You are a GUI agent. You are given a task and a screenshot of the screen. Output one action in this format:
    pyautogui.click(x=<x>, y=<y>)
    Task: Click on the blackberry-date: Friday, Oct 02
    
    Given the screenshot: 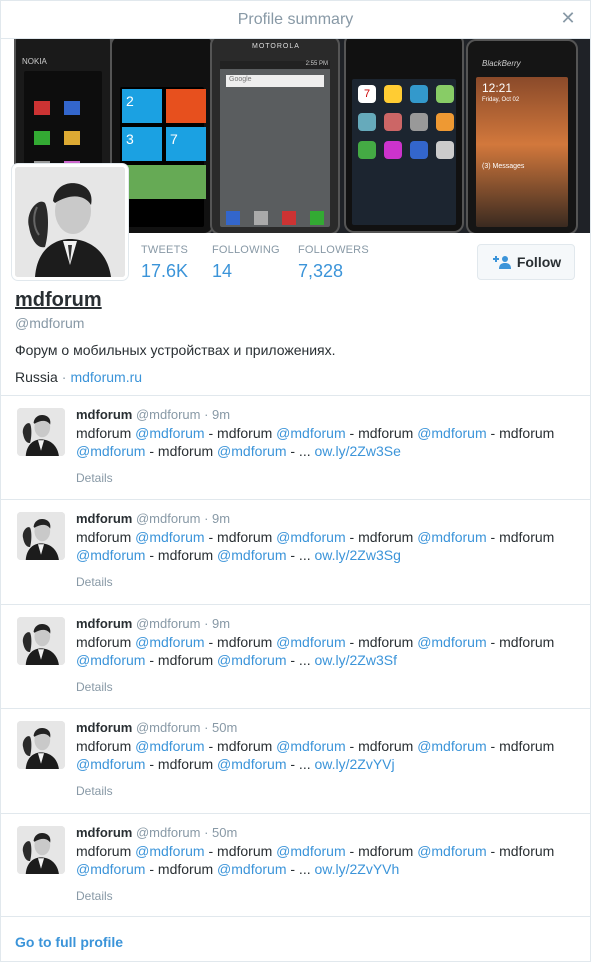 What is the action you would take?
    pyautogui.click(x=501, y=100)
    